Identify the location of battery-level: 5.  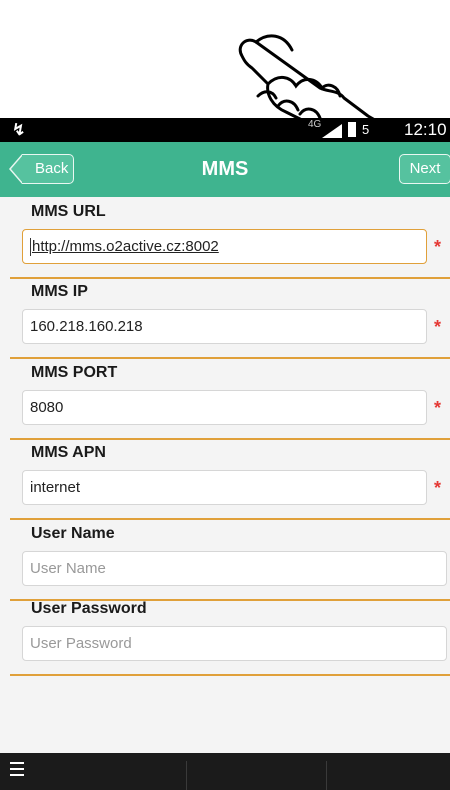
(366, 129).